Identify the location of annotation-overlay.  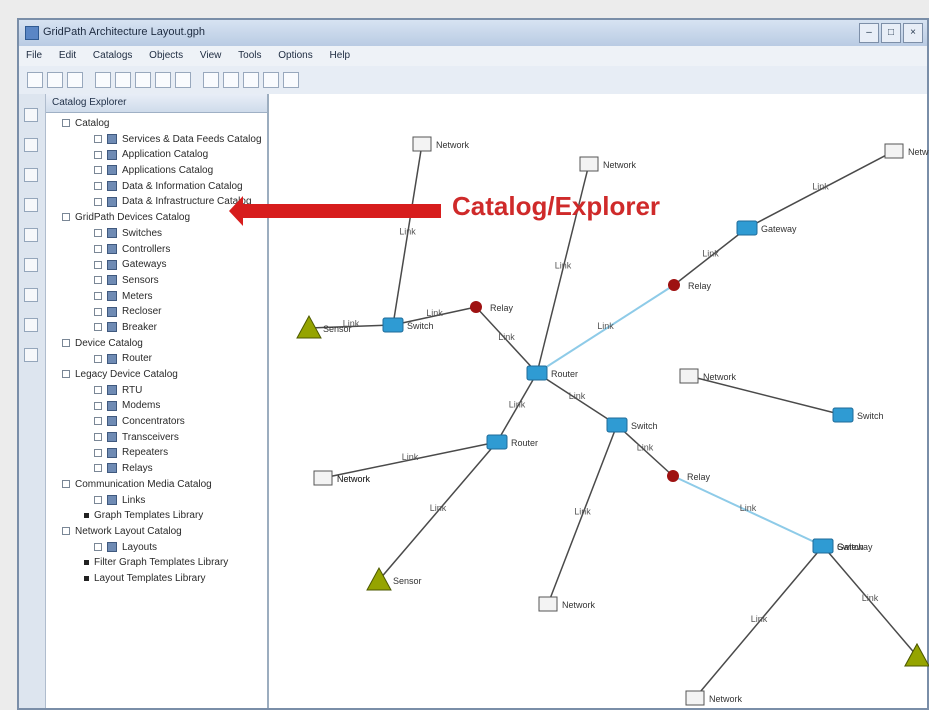
(335, 211).